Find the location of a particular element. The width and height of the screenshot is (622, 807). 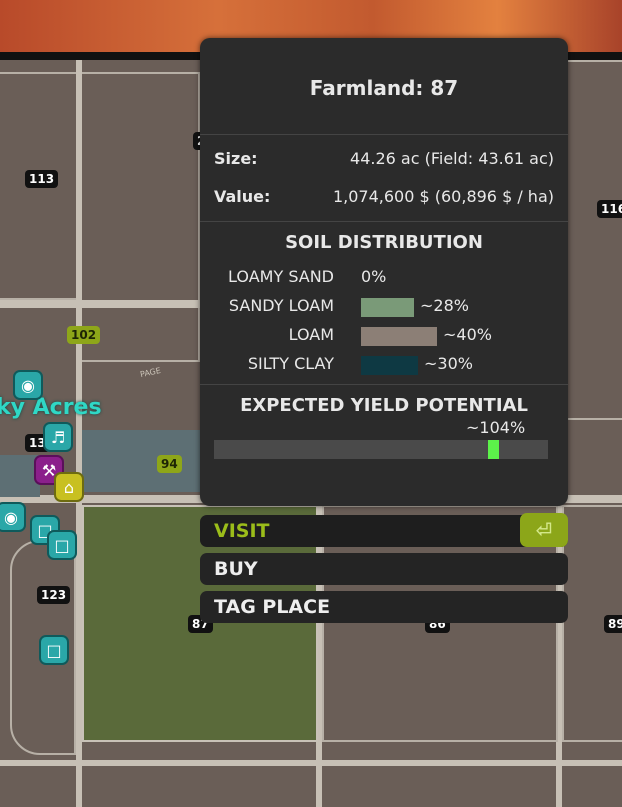

visit-button: VISIT ⏎ is located at coordinates (384, 530).